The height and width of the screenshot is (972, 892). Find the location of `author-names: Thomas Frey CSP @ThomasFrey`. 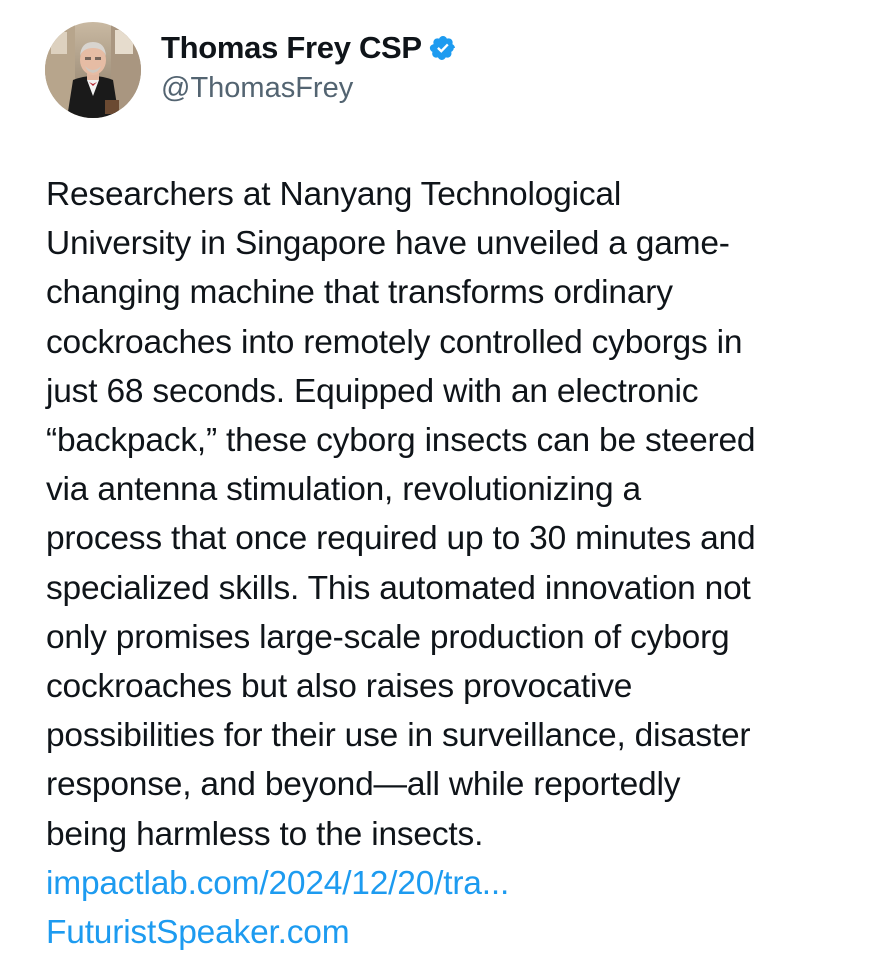

author-names: Thomas Frey CSP @ThomasFrey is located at coordinates (309, 68).